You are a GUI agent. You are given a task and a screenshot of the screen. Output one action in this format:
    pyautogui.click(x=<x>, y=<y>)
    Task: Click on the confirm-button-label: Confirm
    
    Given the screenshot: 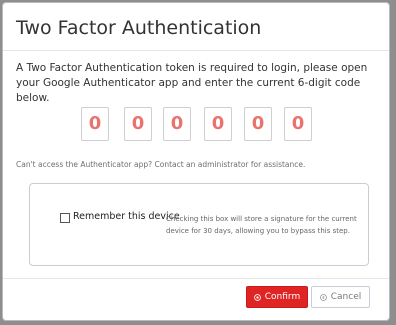 What is the action you would take?
    pyautogui.click(x=282, y=297)
    